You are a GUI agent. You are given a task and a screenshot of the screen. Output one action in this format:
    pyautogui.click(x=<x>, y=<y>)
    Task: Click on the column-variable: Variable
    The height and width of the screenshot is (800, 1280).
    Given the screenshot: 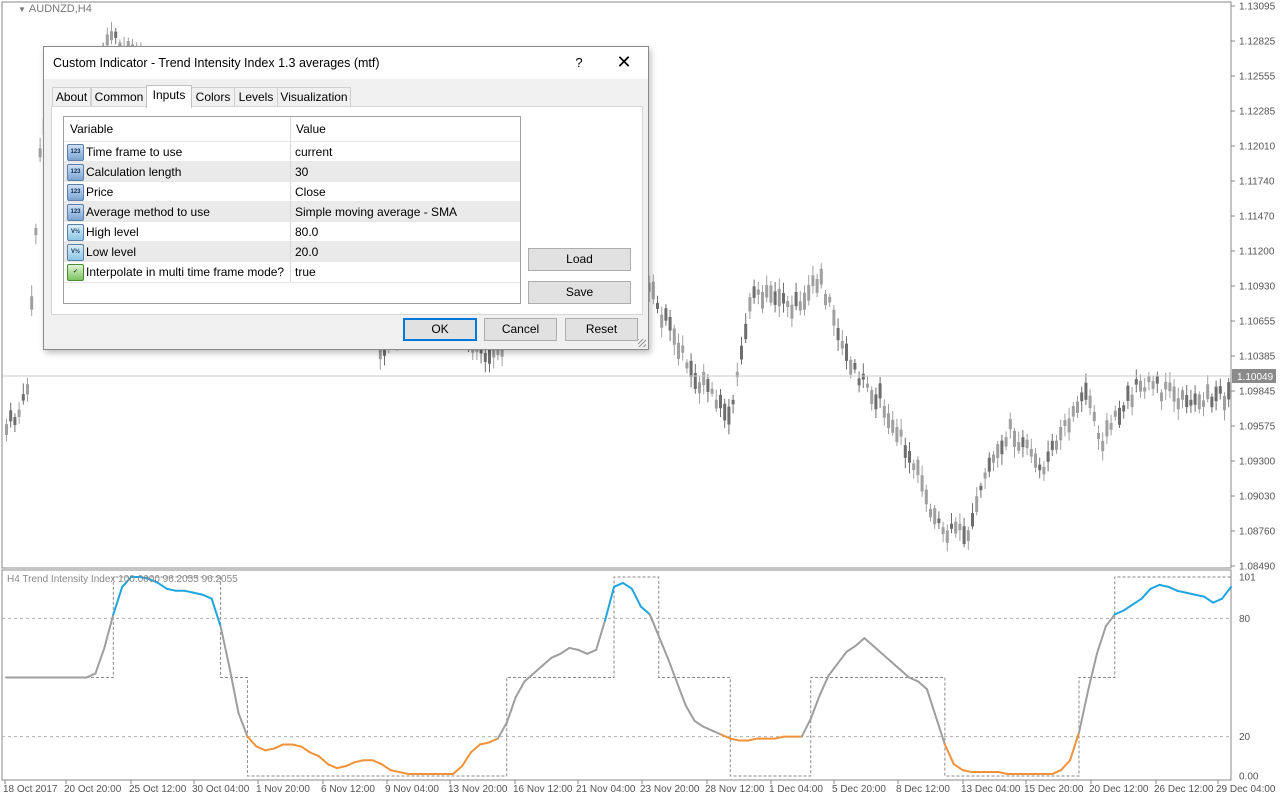 What is the action you would take?
    pyautogui.click(x=91, y=129)
    